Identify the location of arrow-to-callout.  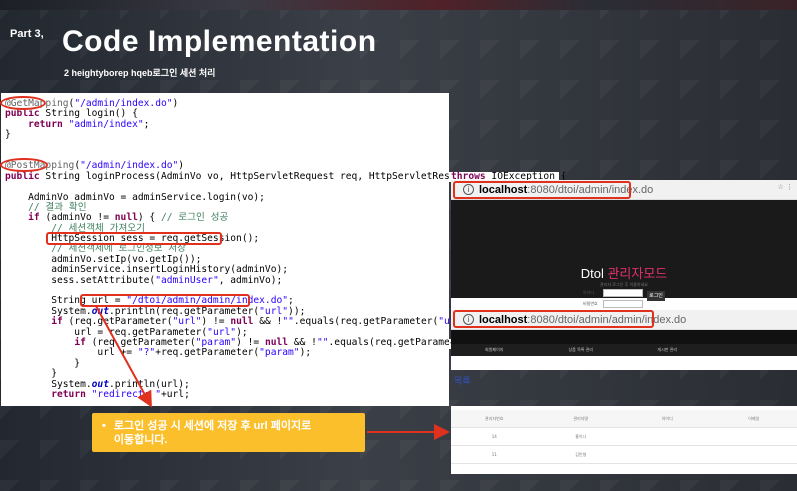
(123, 356).